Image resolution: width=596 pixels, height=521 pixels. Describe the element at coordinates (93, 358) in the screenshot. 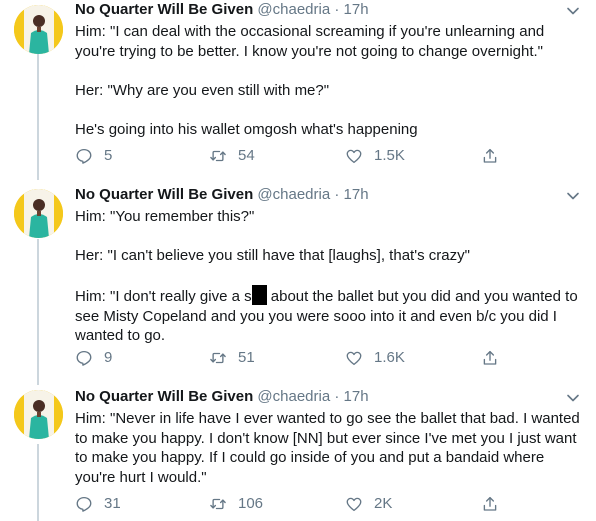

I see `reply-button: 9` at that location.